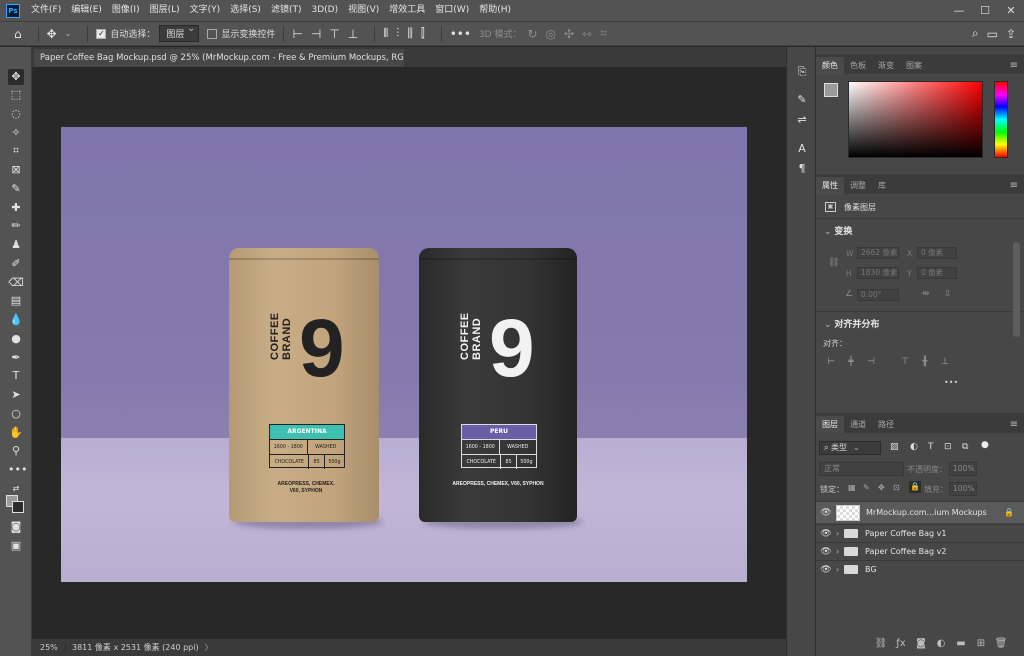 The height and width of the screenshot is (656, 1024). Describe the element at coordinates (17, 470) in the screenshot. I see `edit-toolbar-icon: •••` at that location.